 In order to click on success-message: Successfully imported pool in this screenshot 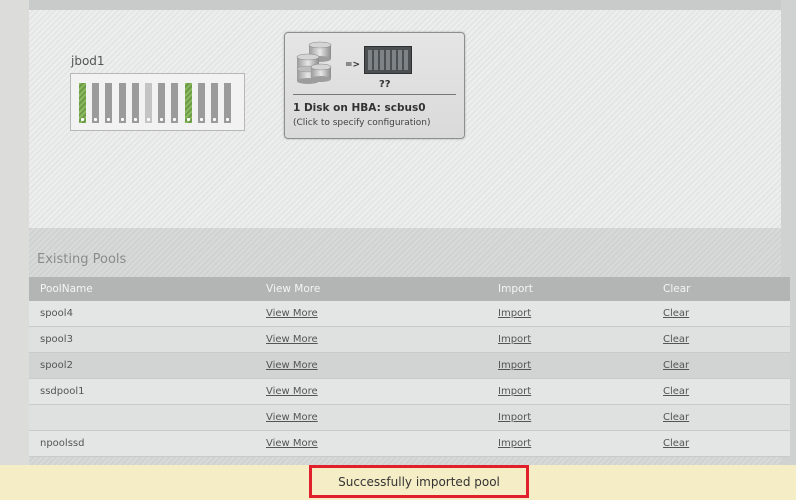, I will do `click(419, 481)`.